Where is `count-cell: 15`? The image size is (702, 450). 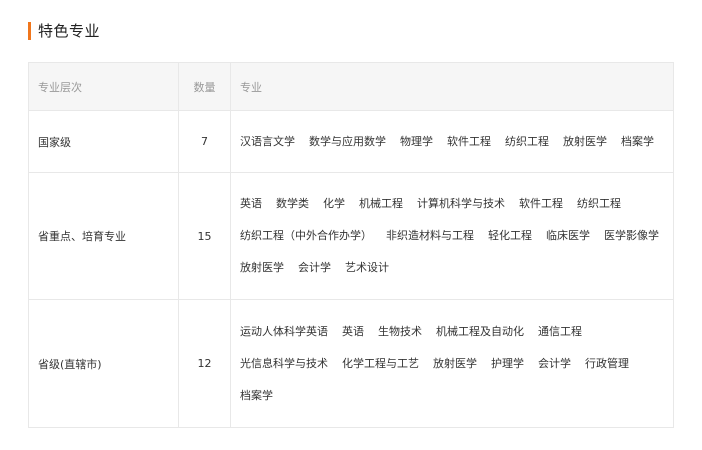 count-cell: 15 is located at coordinates (204, 236).